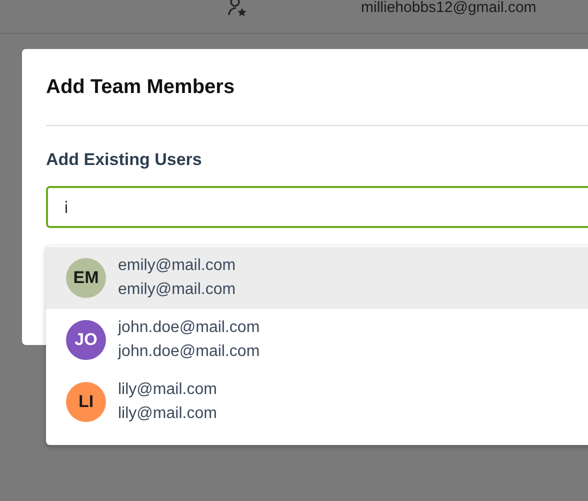 The width and height of the screenshot is (588, 501). What do you see at coordinates (317, 278) in the screenshot?
I see `suggestion-item: EM emily@mail.com emily@mail.com` at bounding box center [317, 278].